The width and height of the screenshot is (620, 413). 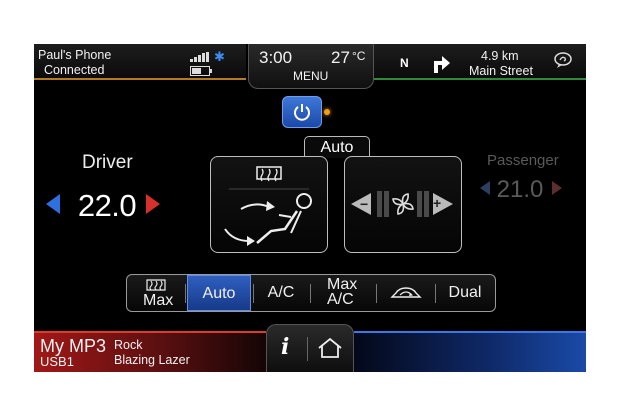 I want to click on nav-street: Main Street, so click(x=501, y=71).